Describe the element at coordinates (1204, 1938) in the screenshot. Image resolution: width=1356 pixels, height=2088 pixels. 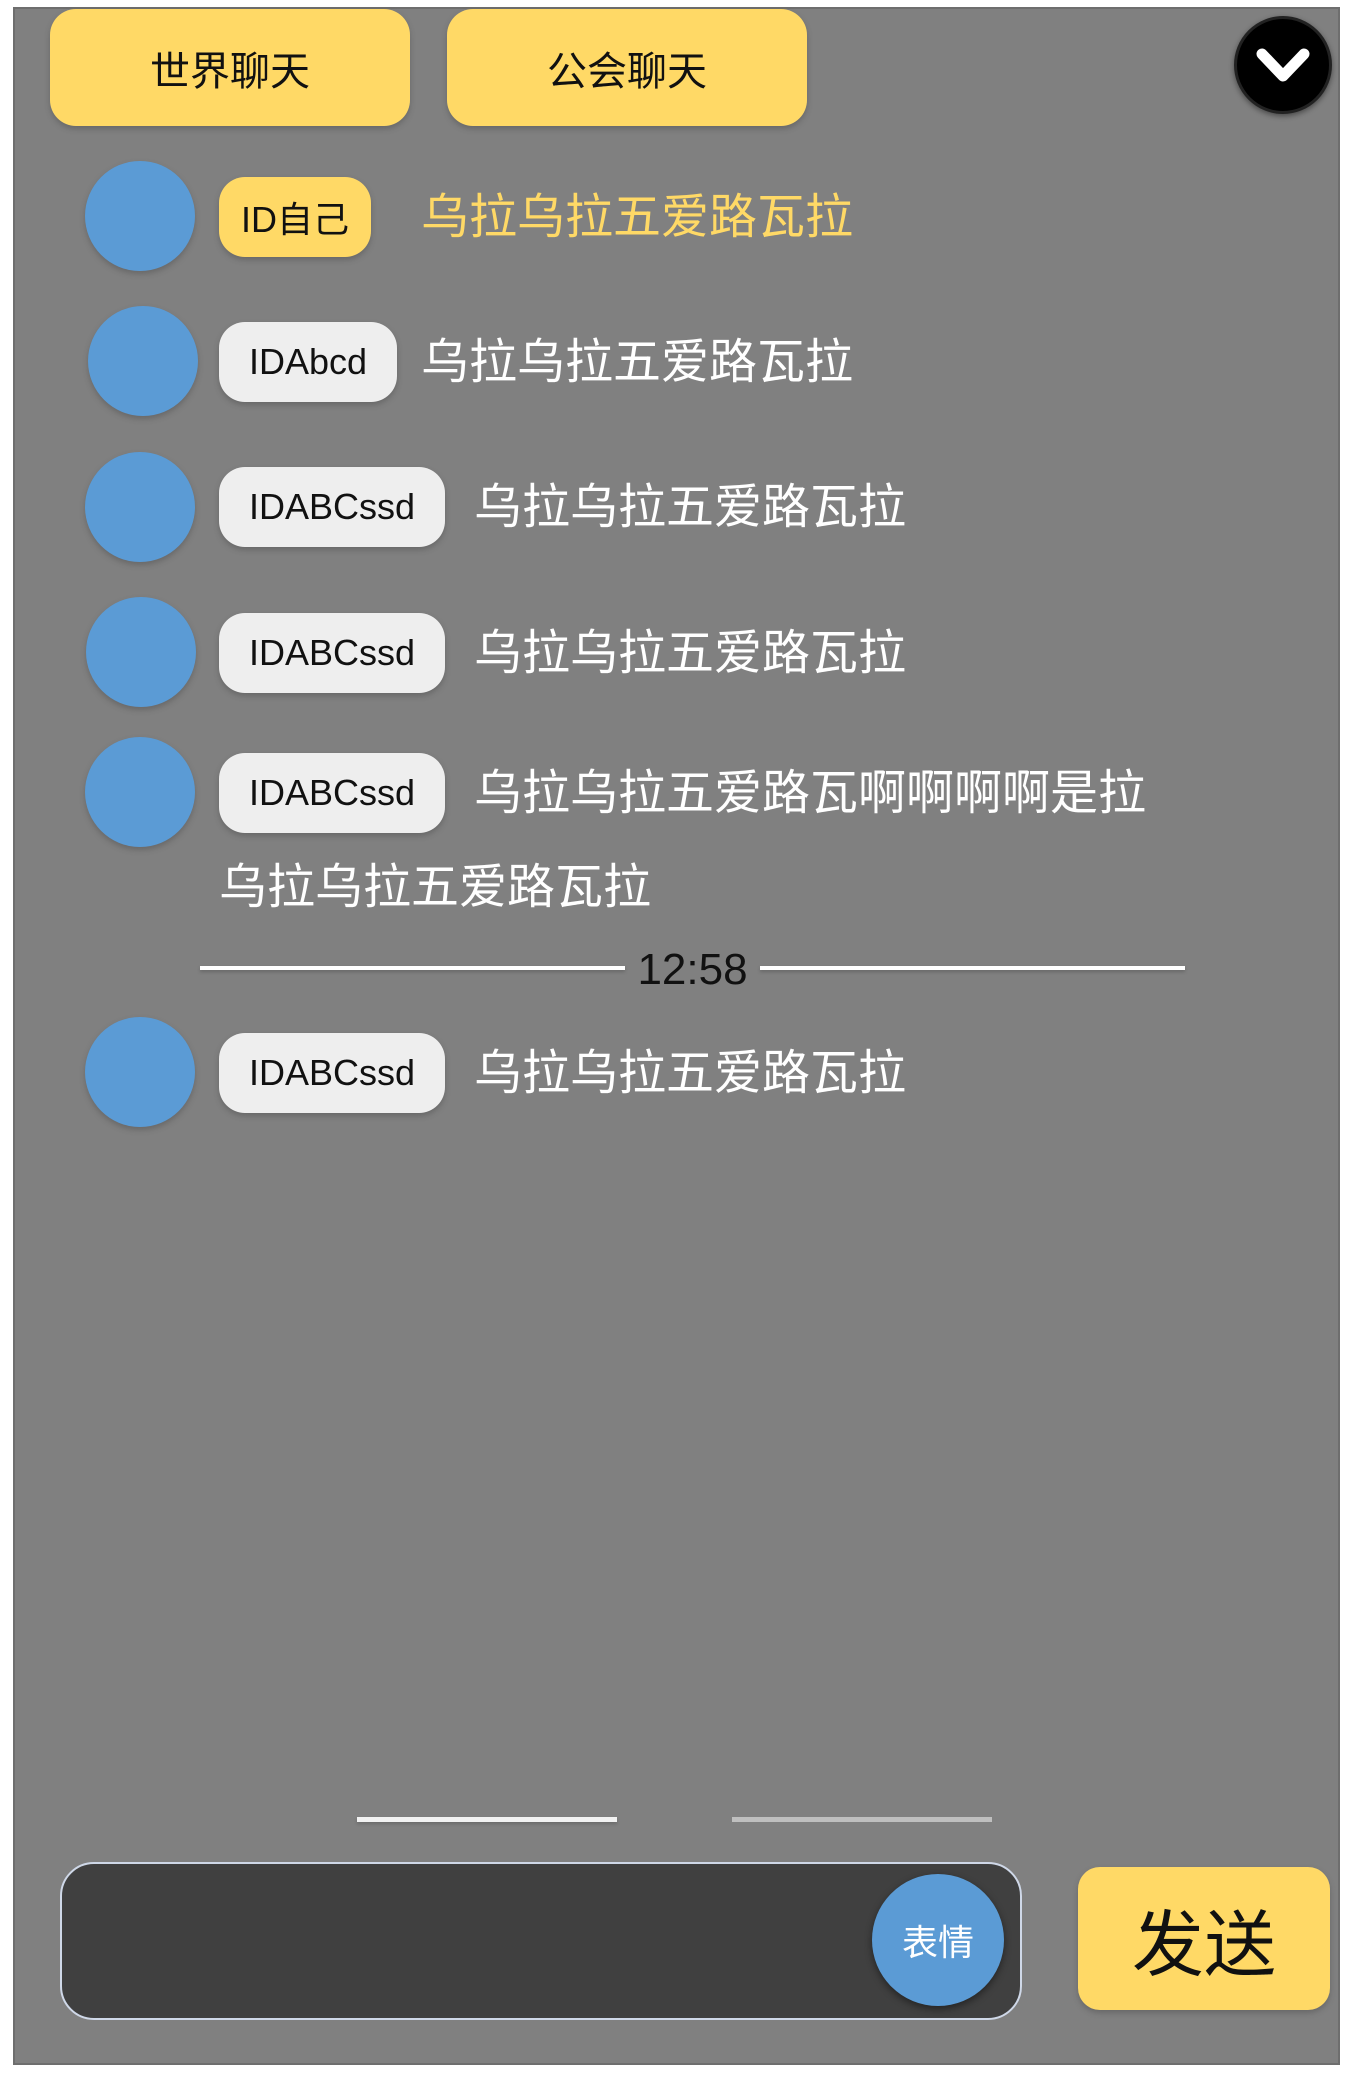
I see `send-button: 发送` at that location.